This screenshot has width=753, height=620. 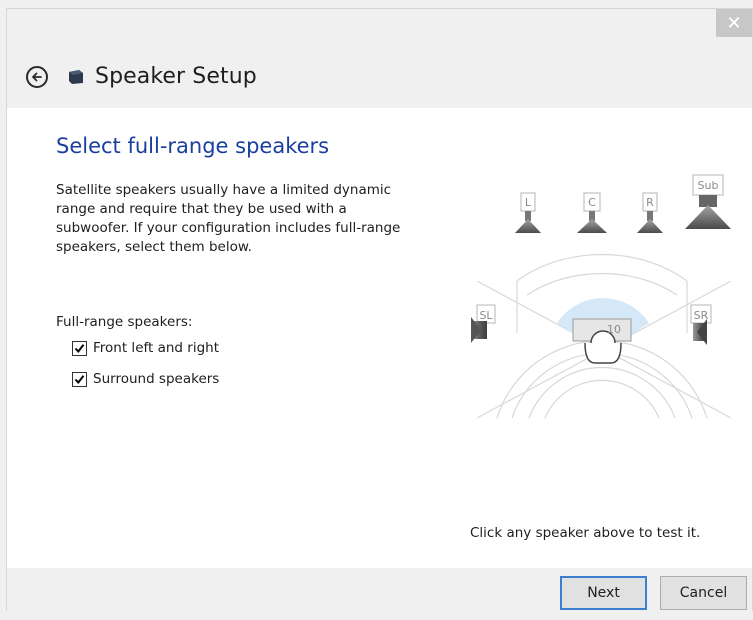 I want to click on speaker-surround-right: SR, so click(x=701, y=324).